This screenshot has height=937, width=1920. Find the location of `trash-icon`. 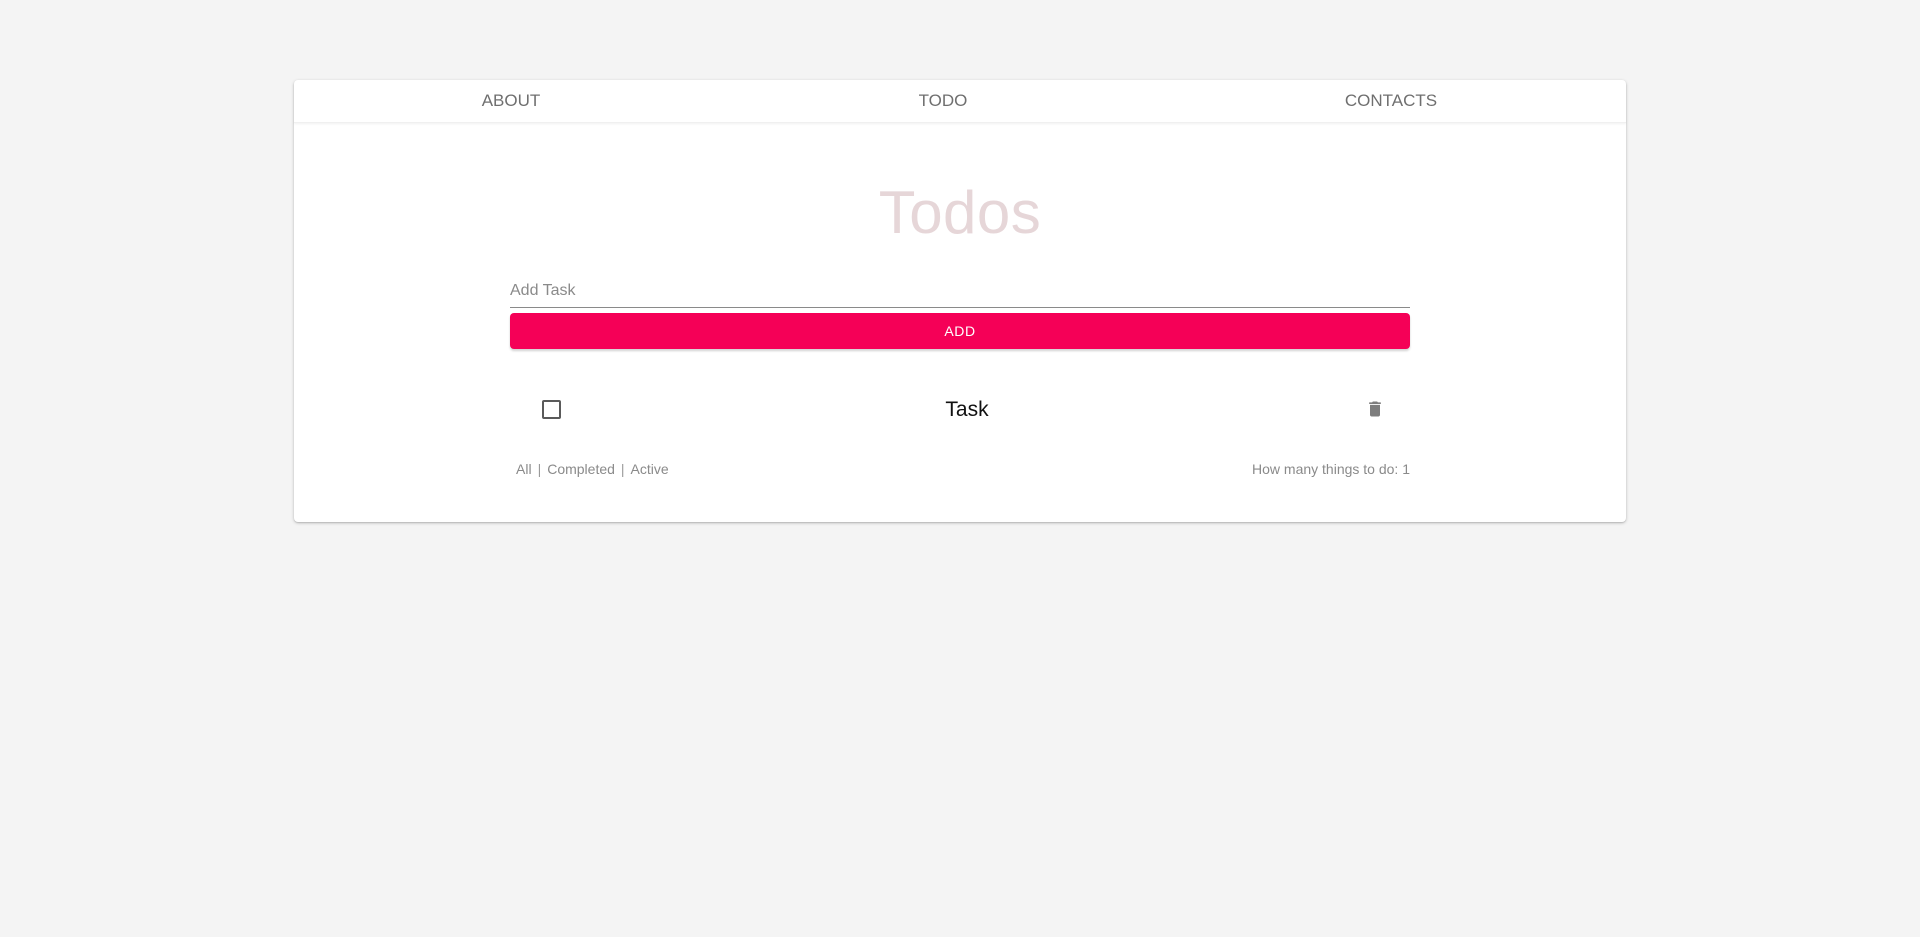

trash-icon is located at coordinates (1375, 409).